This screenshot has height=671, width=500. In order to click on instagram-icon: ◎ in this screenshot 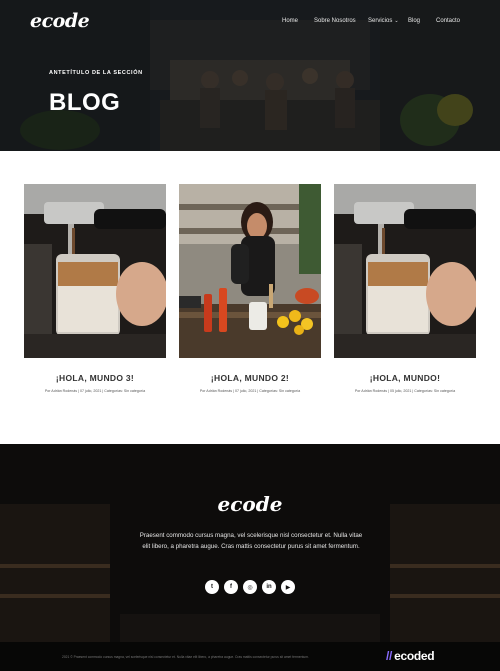, I will do `click(250, 587)`.